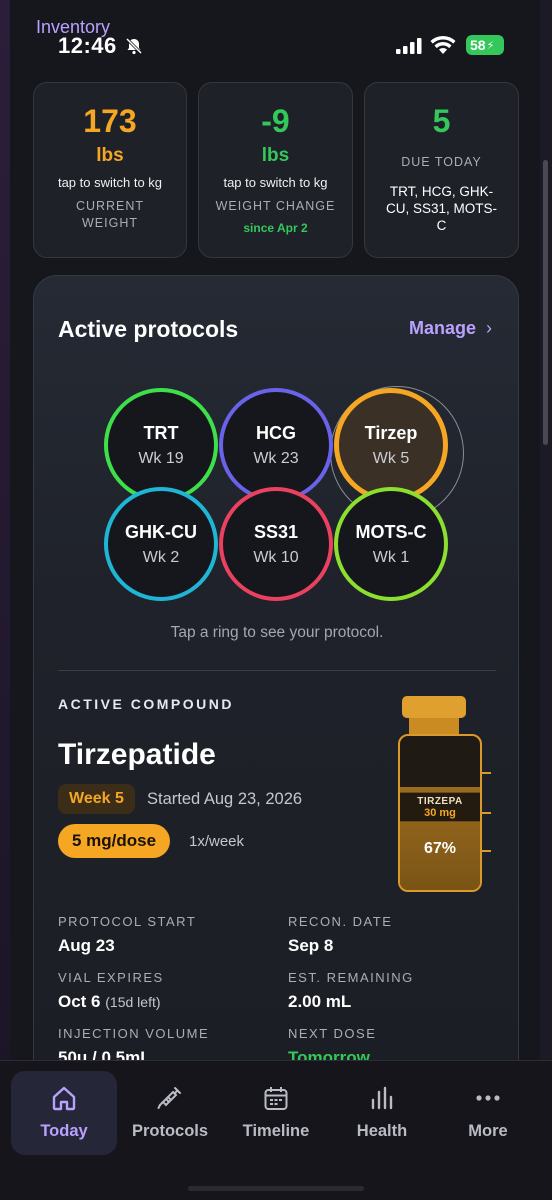 This screenshot has width=552, height=1200. I want to click on dose-frequency: 1x/week, so click(217, 841).